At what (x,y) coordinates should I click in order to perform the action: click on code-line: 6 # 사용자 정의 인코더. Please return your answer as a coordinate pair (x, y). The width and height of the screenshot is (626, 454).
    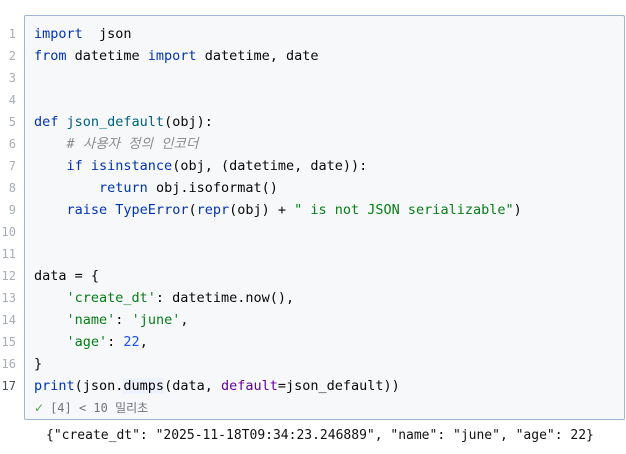
    Looking at the image, I should click on (312, 144).